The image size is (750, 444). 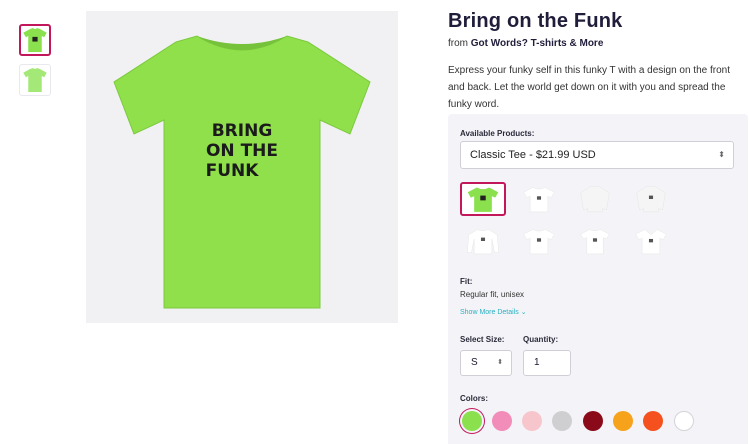 I want to click on swatch-lime, so click(x=472, y=421).